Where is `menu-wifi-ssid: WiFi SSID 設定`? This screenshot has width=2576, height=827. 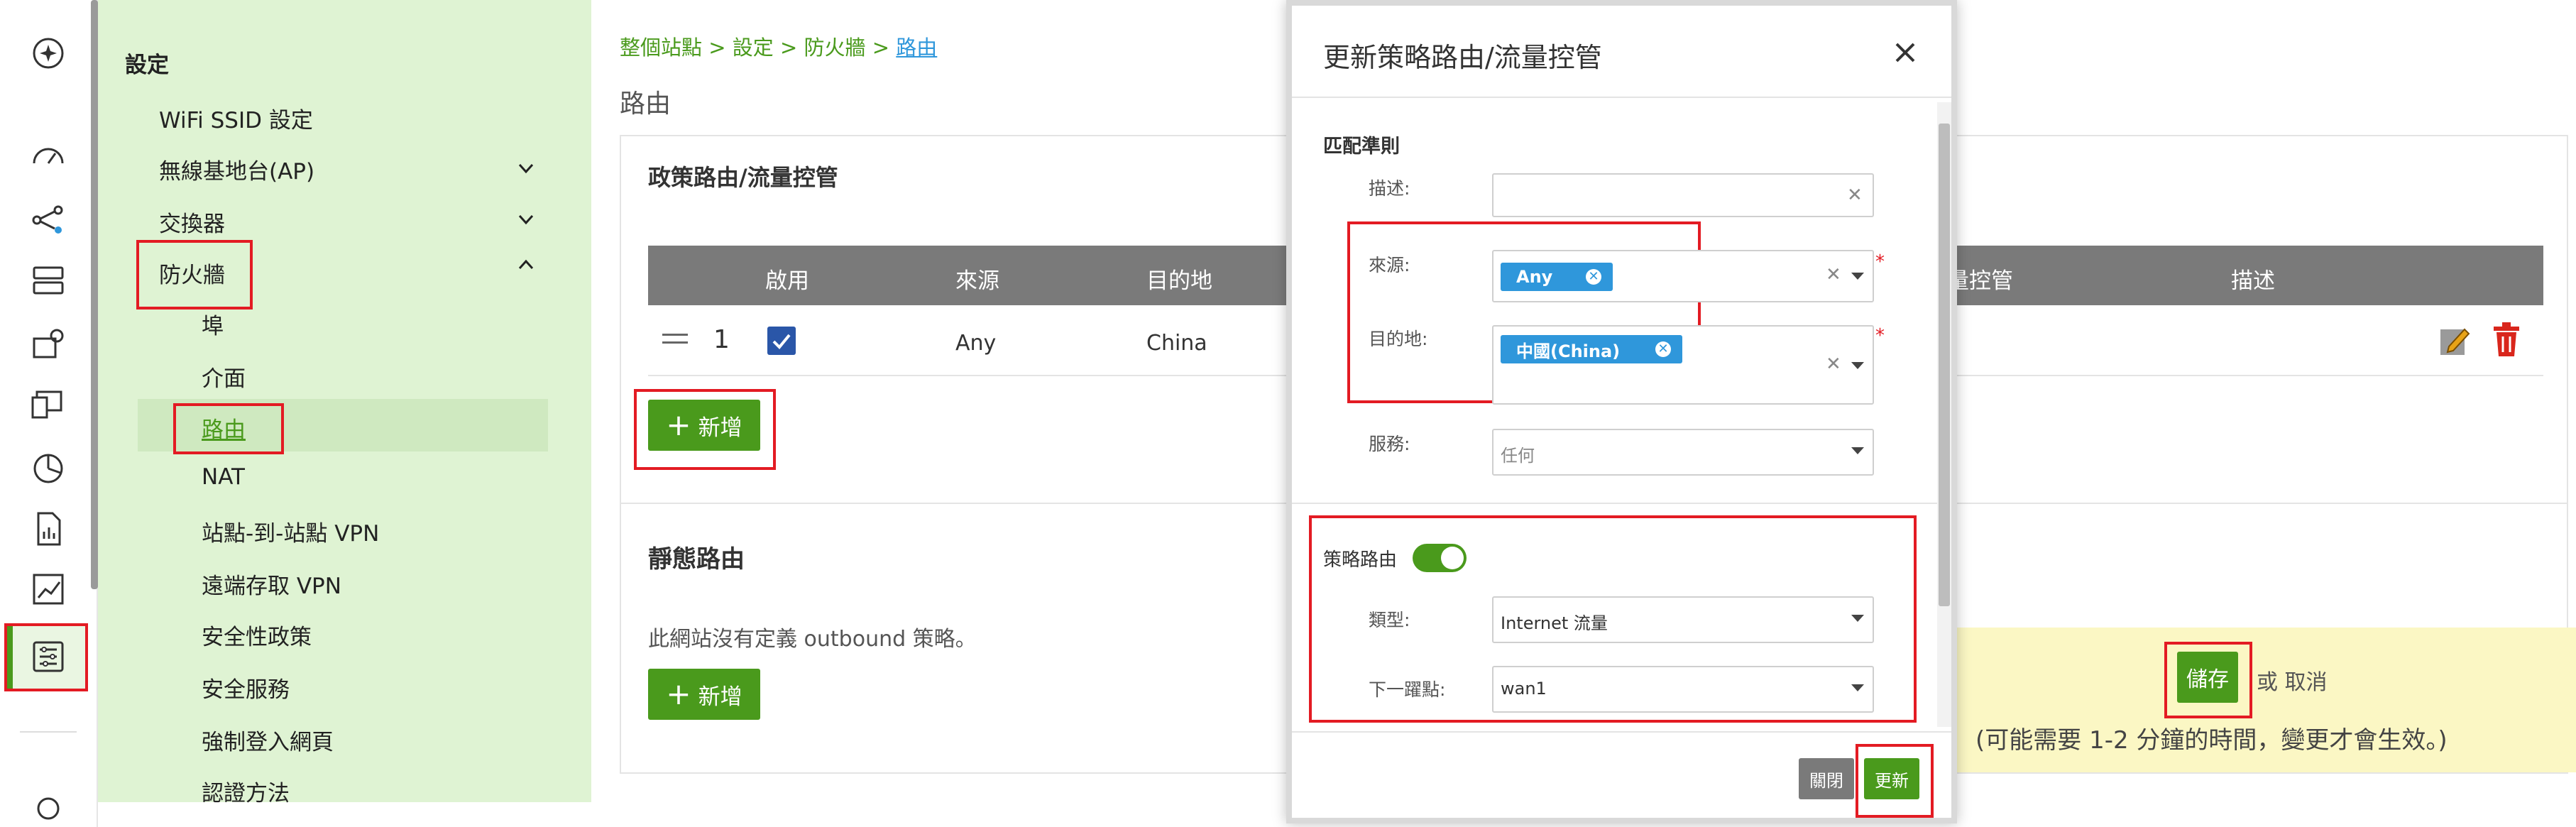
menu-wifi-ssid: WiFi SSID 設定 is located at coordinates (236, 118).